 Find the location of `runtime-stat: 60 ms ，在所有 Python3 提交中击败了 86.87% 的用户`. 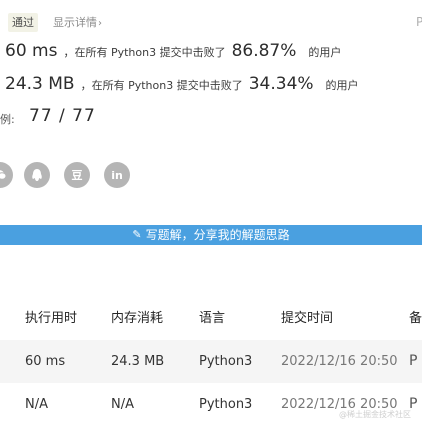

runtime-stat: 60 ms ，在所有 Python3 提交中击败了 86.87% 的用户 is located at coordinates (173, 54).